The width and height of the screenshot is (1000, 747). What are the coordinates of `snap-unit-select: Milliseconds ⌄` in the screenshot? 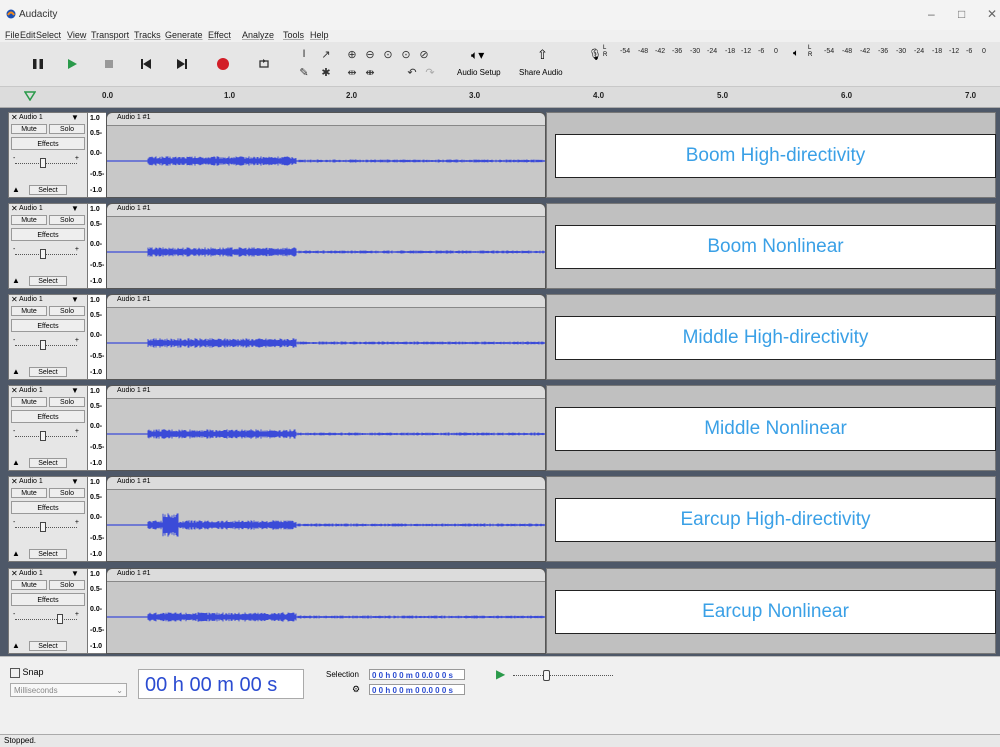 It's located at (68, 690).